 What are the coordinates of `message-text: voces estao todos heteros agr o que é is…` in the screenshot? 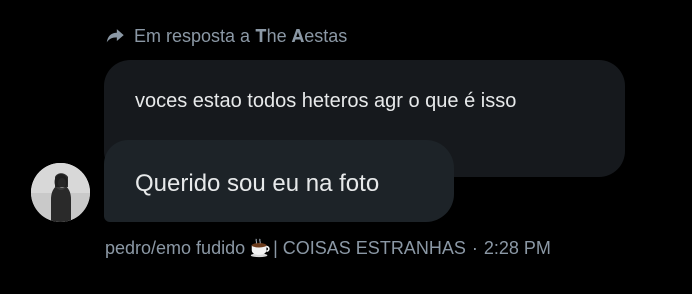 It's located at (326, 101).